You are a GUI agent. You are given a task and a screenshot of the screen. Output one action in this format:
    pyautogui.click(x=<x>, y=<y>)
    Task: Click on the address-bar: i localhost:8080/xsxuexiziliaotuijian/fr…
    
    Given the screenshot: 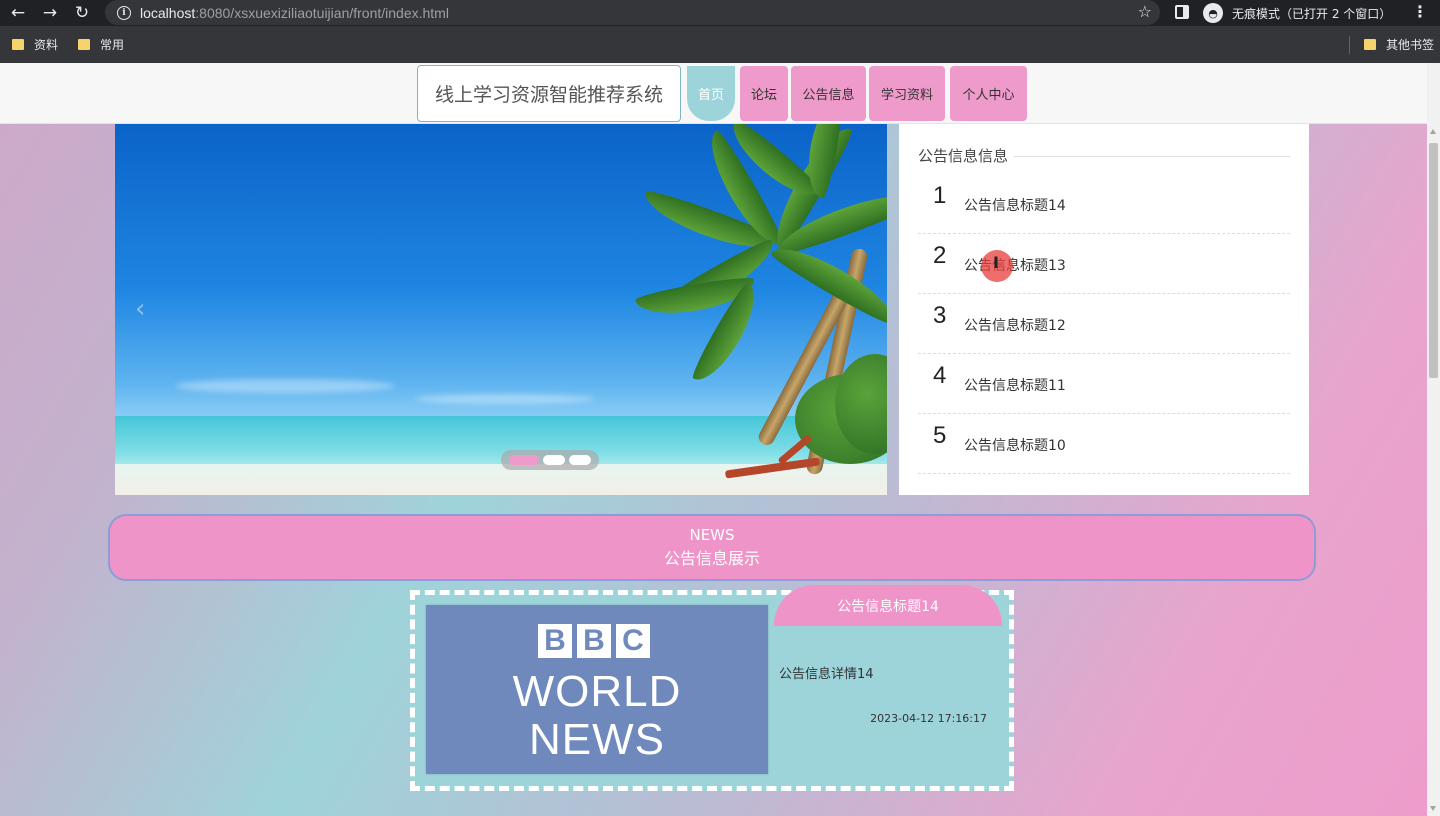 What is the action you would take?
    pyautogui.click(x=632, y=12)
    